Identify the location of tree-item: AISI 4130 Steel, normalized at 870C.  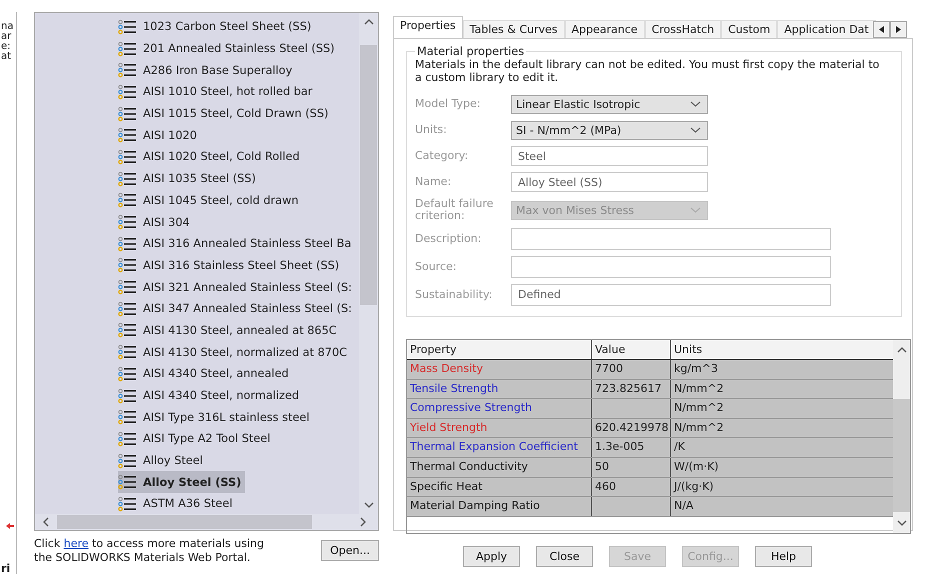
(235, 352).